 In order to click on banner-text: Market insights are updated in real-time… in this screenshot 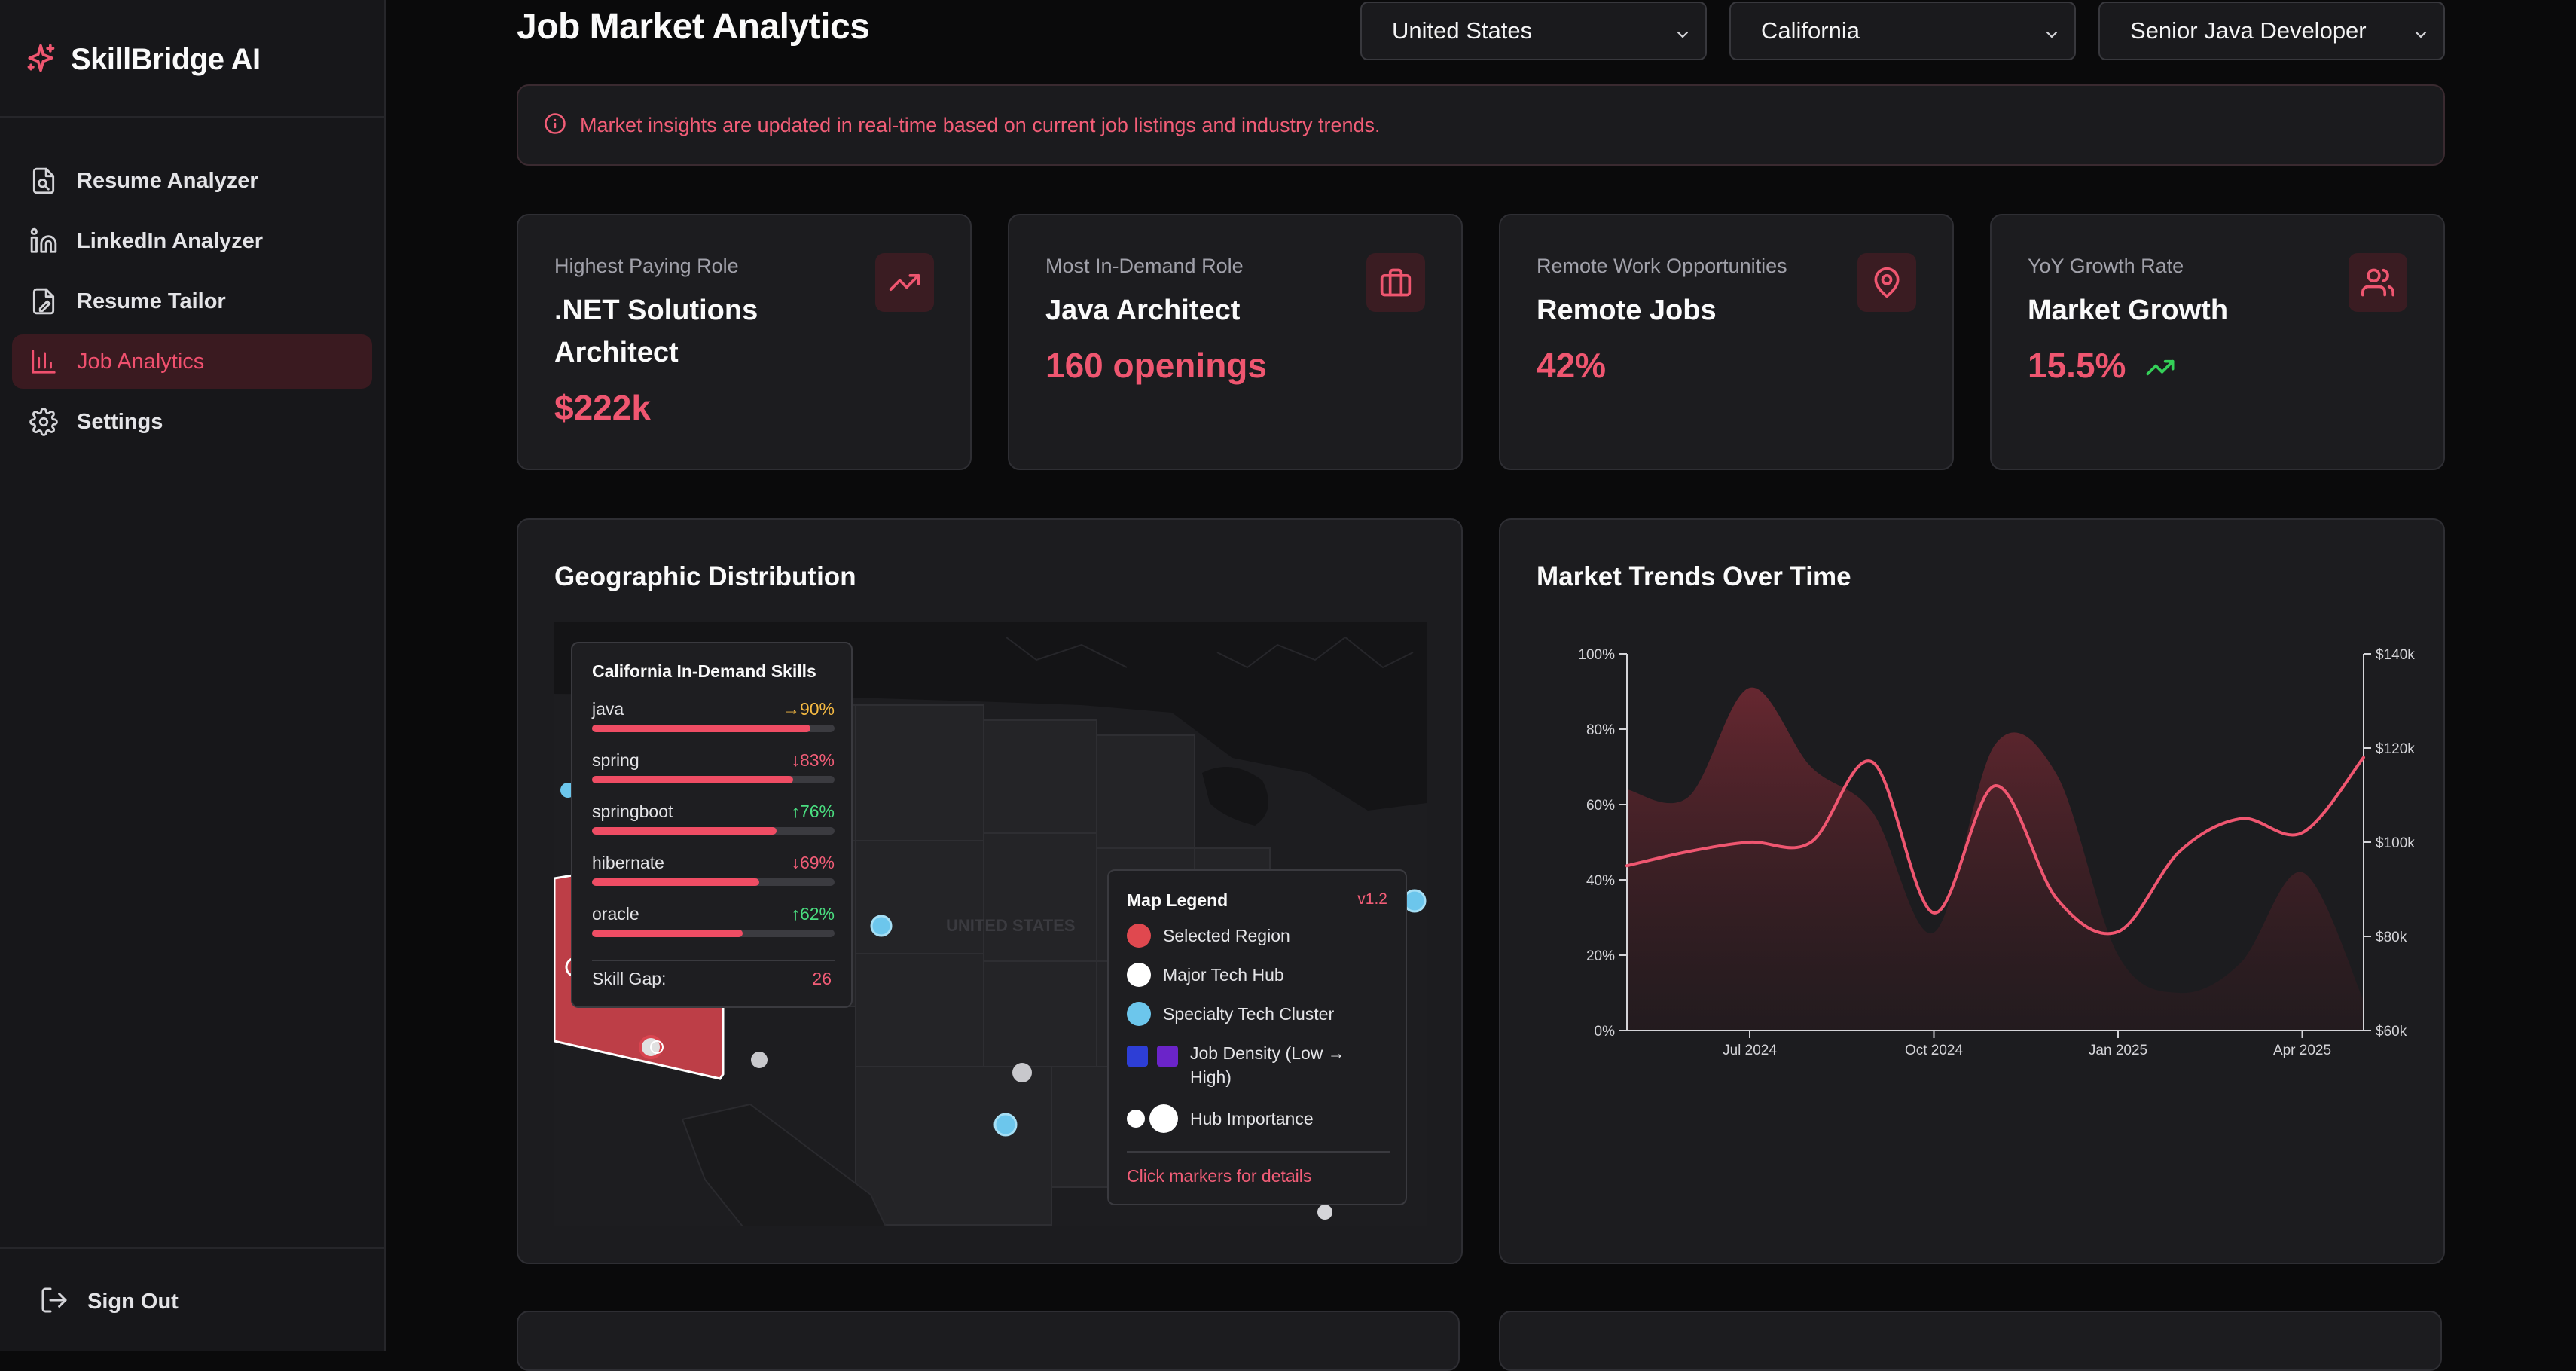, I will do `click(981, 124)`.